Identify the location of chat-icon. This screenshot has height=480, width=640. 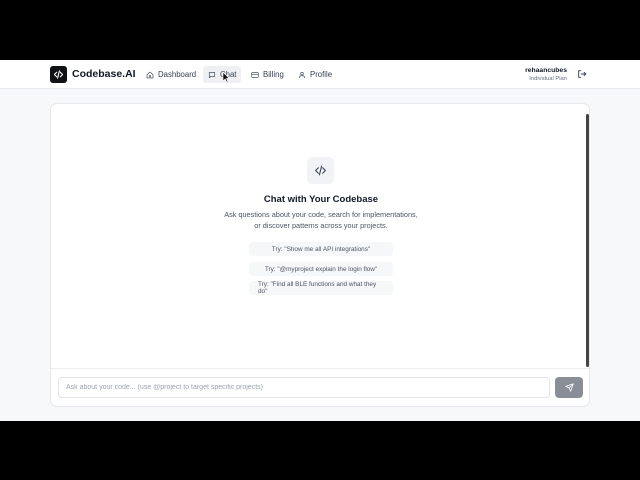
(212, 74).